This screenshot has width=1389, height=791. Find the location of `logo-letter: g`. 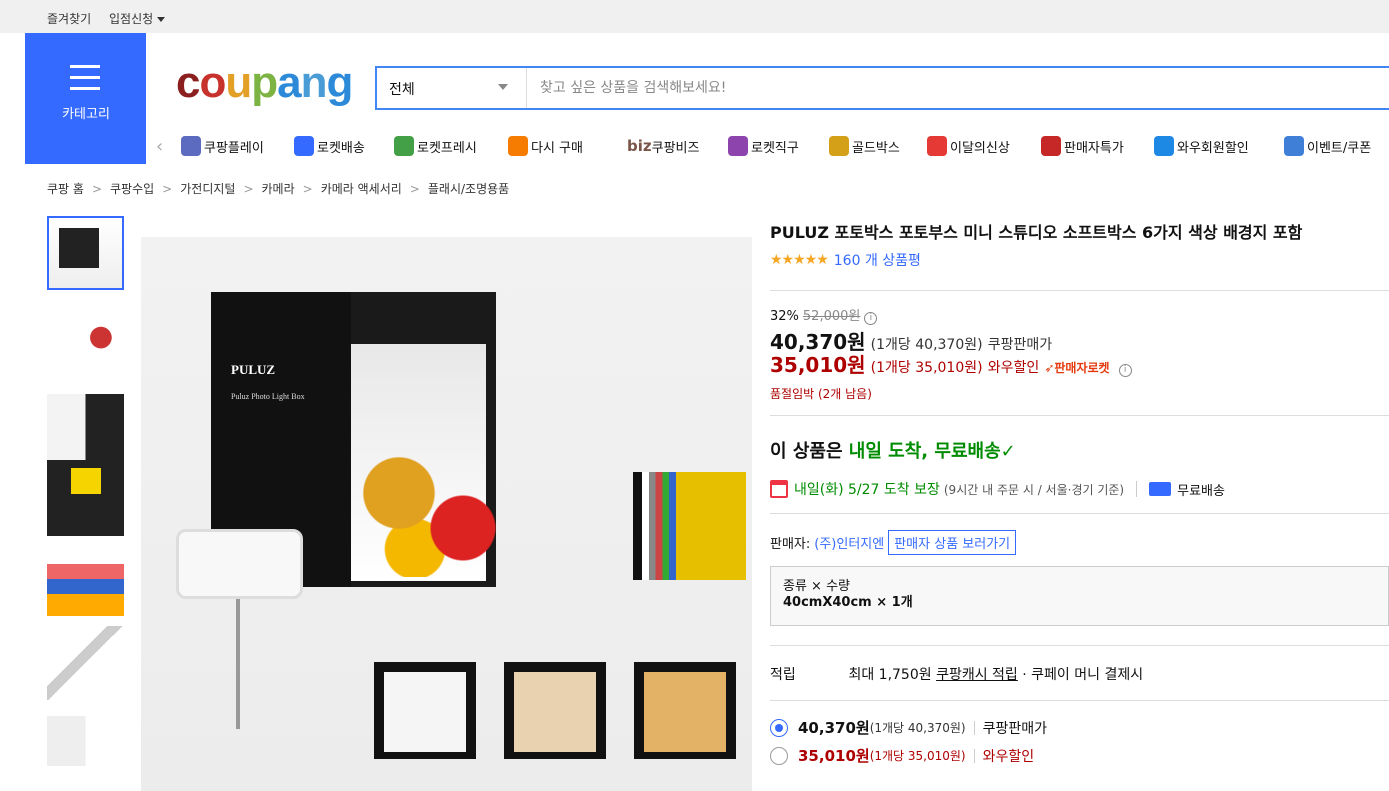

logo-letter: g is located at coordinates (340, 82).